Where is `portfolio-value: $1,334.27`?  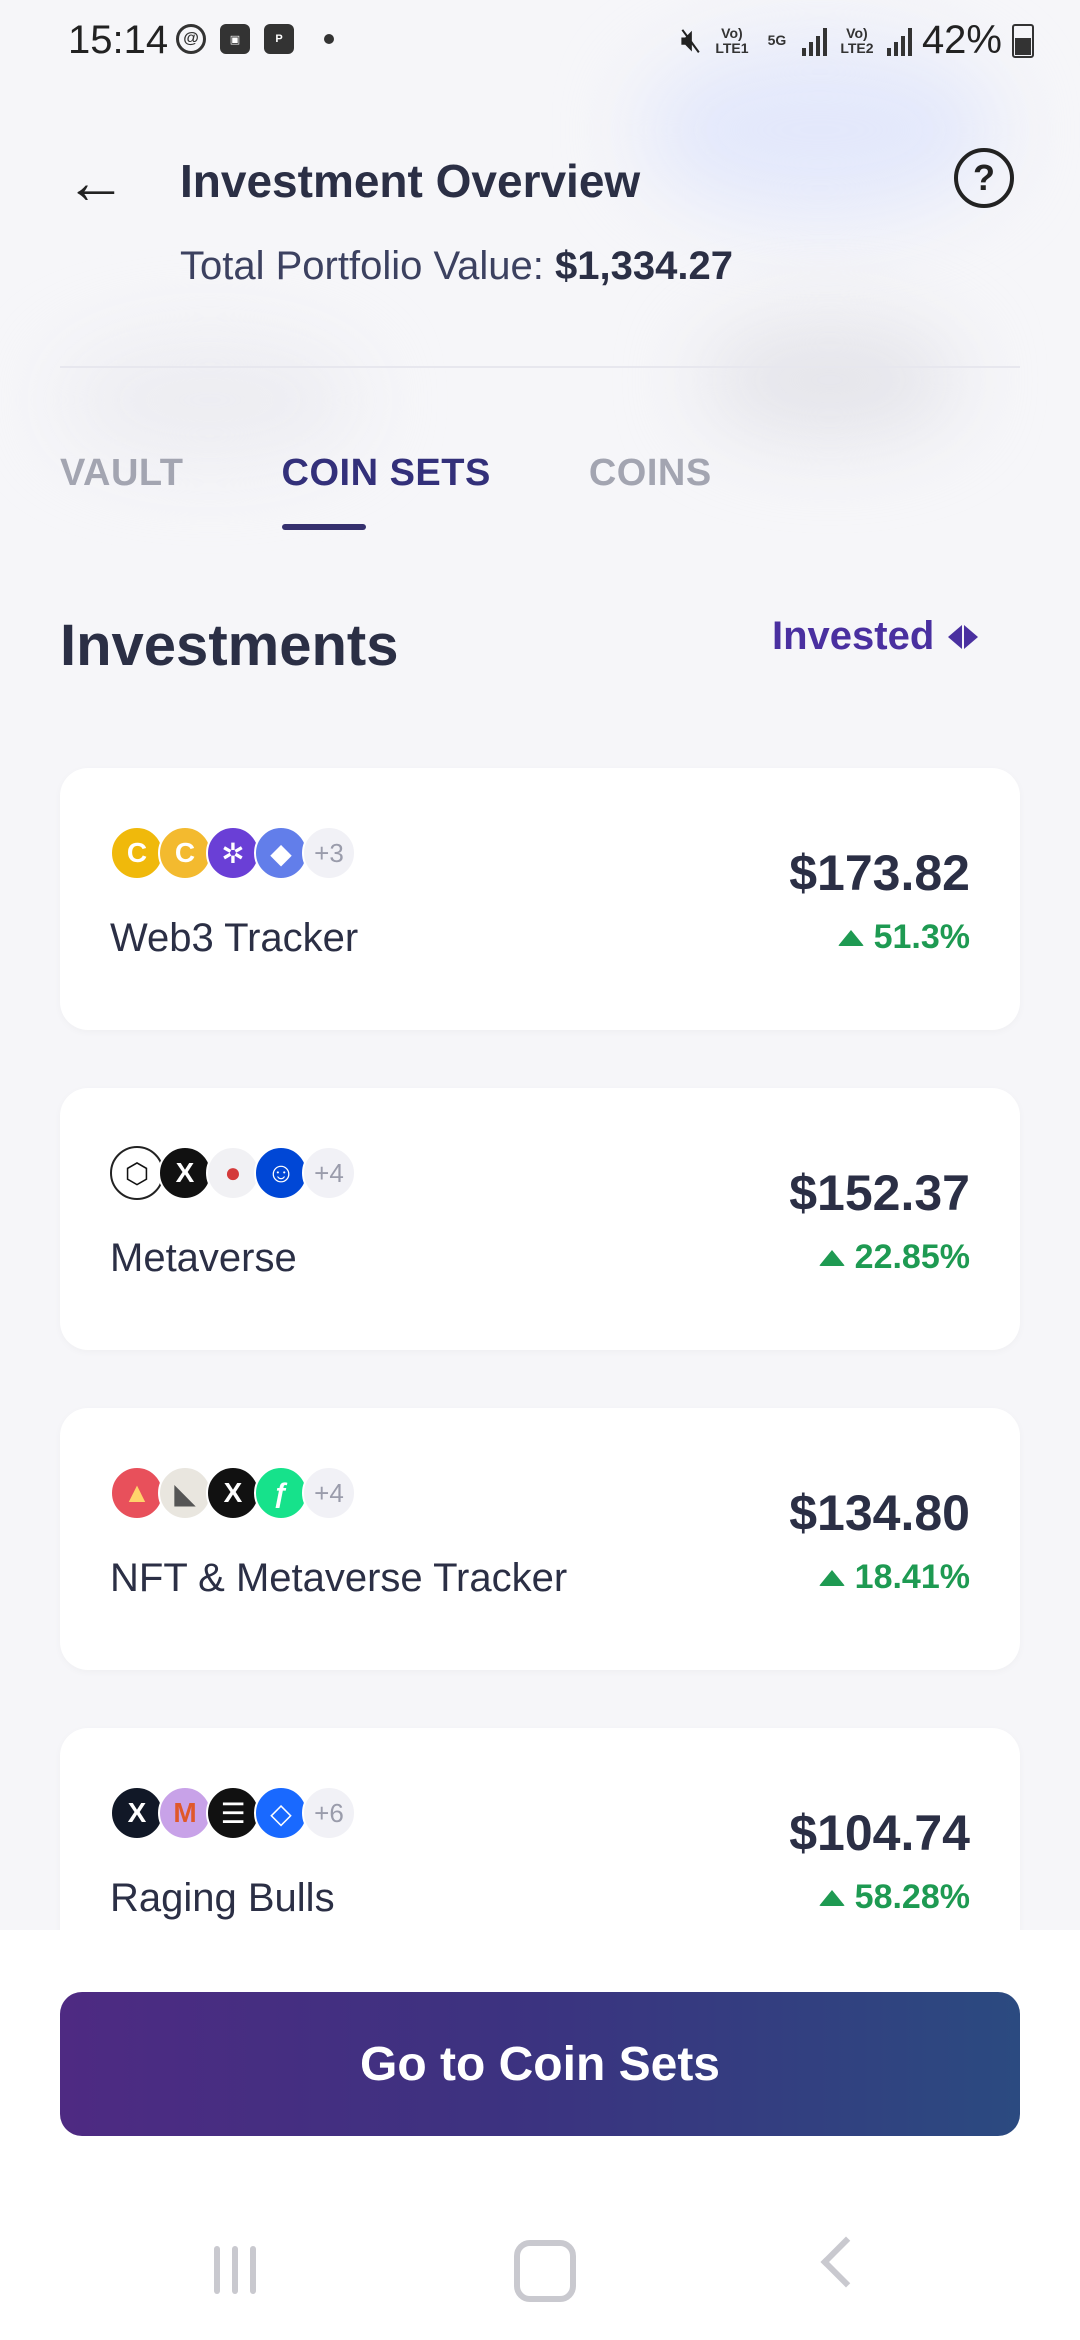 portfolio-value: $1,334.27 is located at coordinates (644, 266).